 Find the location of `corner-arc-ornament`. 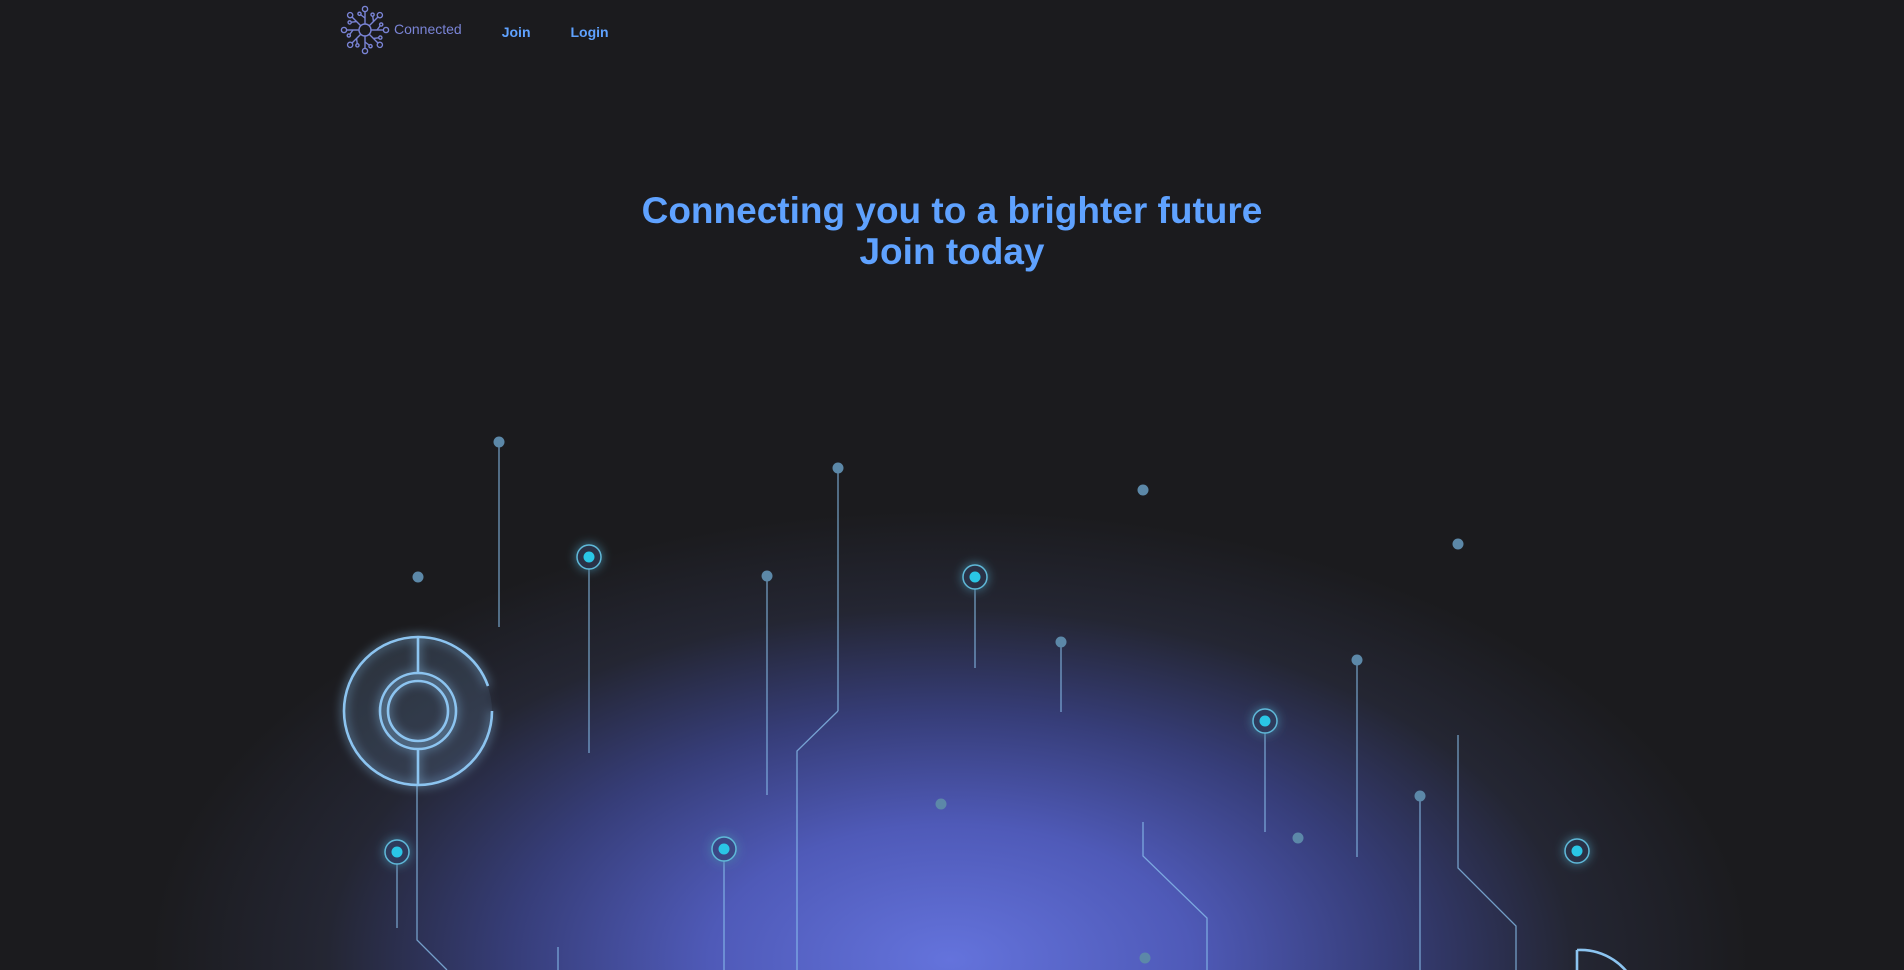

corner-arc-ornament is located at coordinates (1601, 959).